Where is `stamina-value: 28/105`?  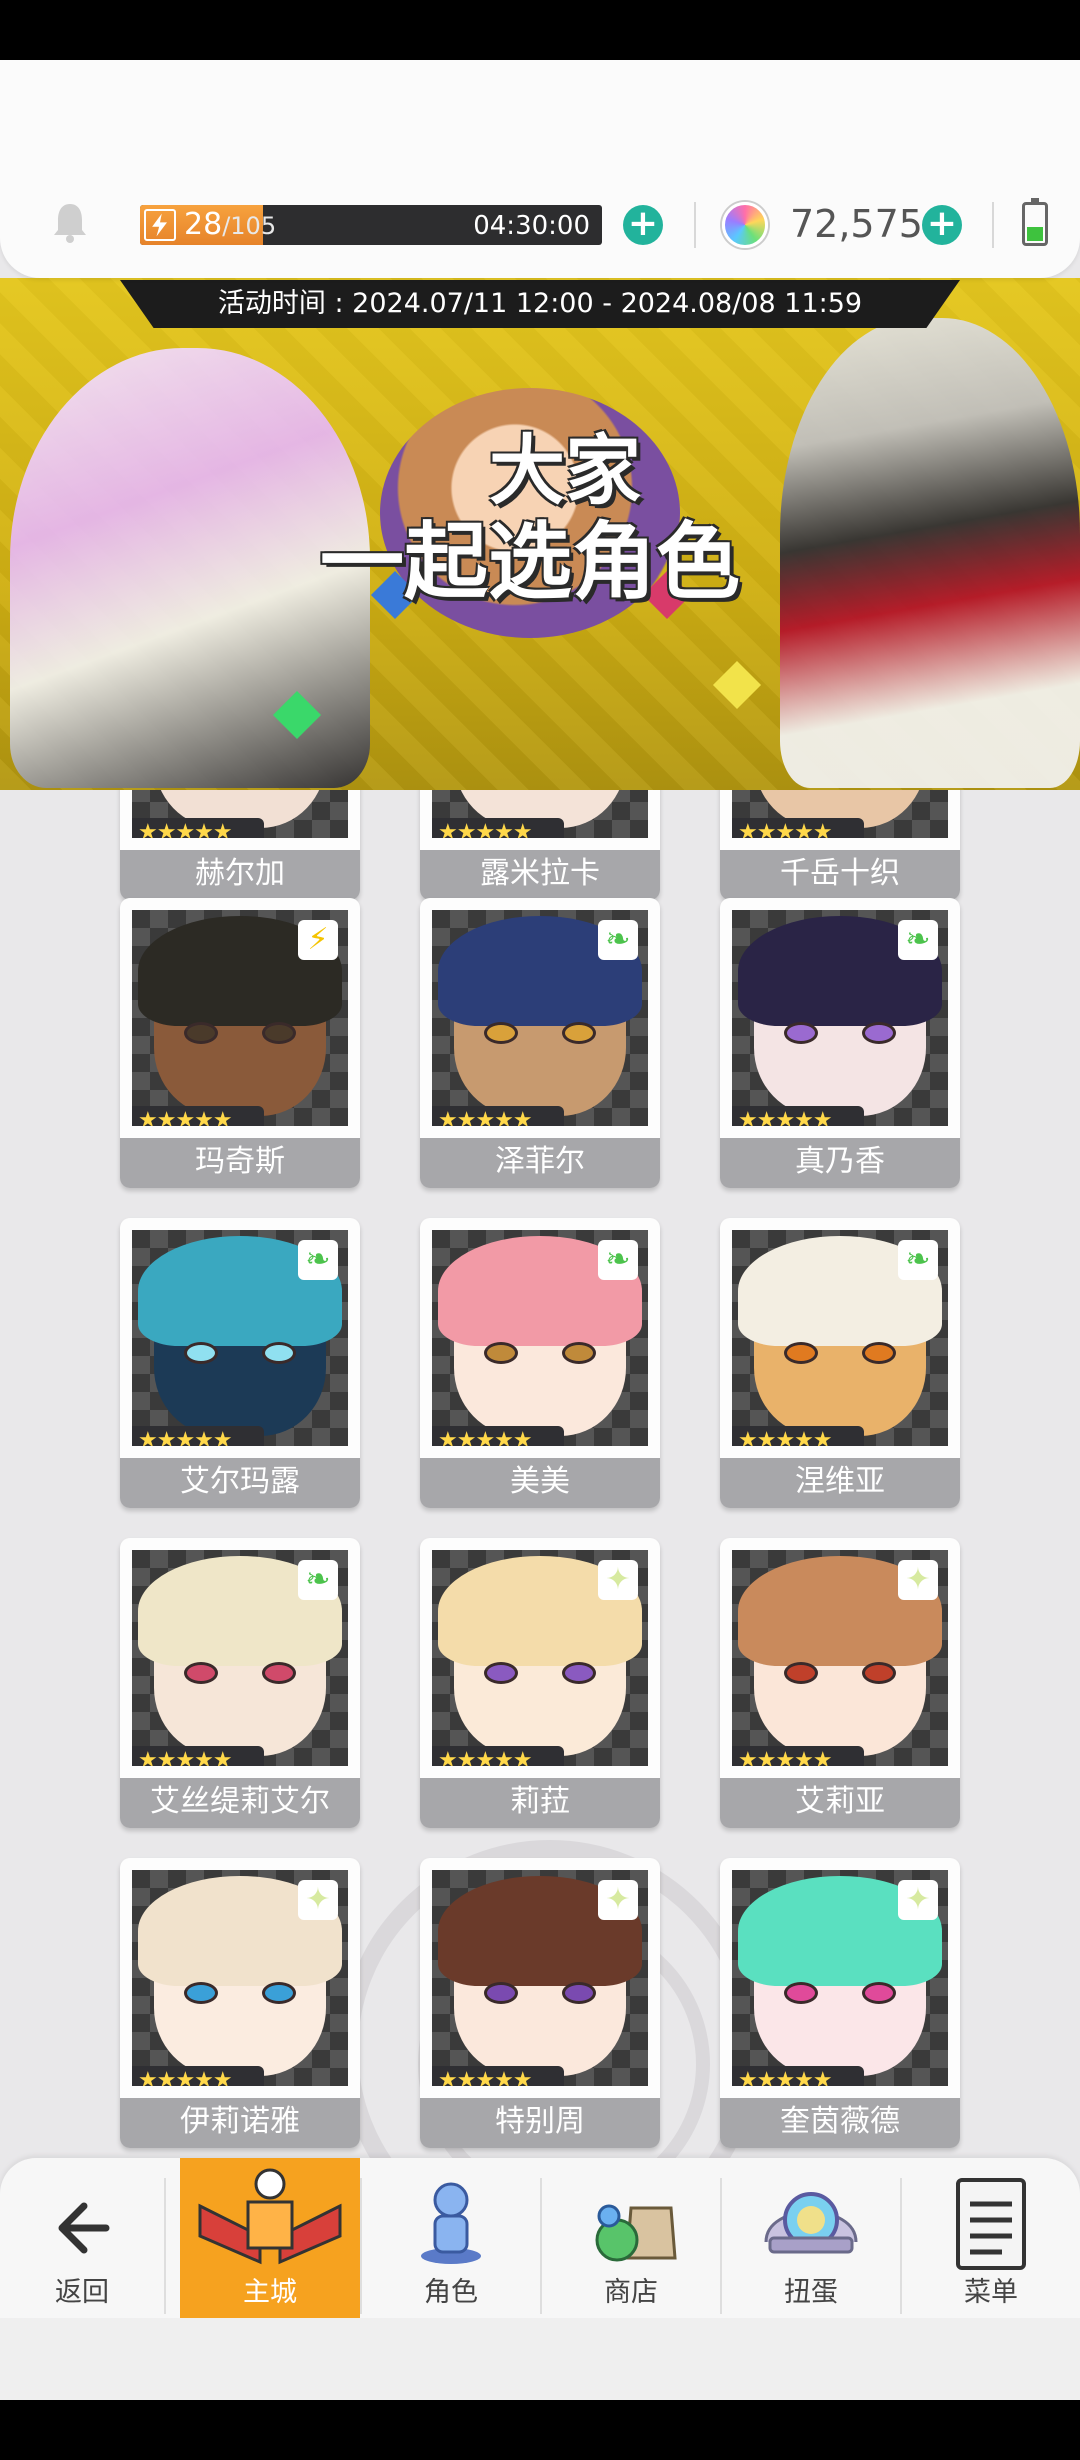 stamina-value: 28/105 is located at coordinates (230, 224).